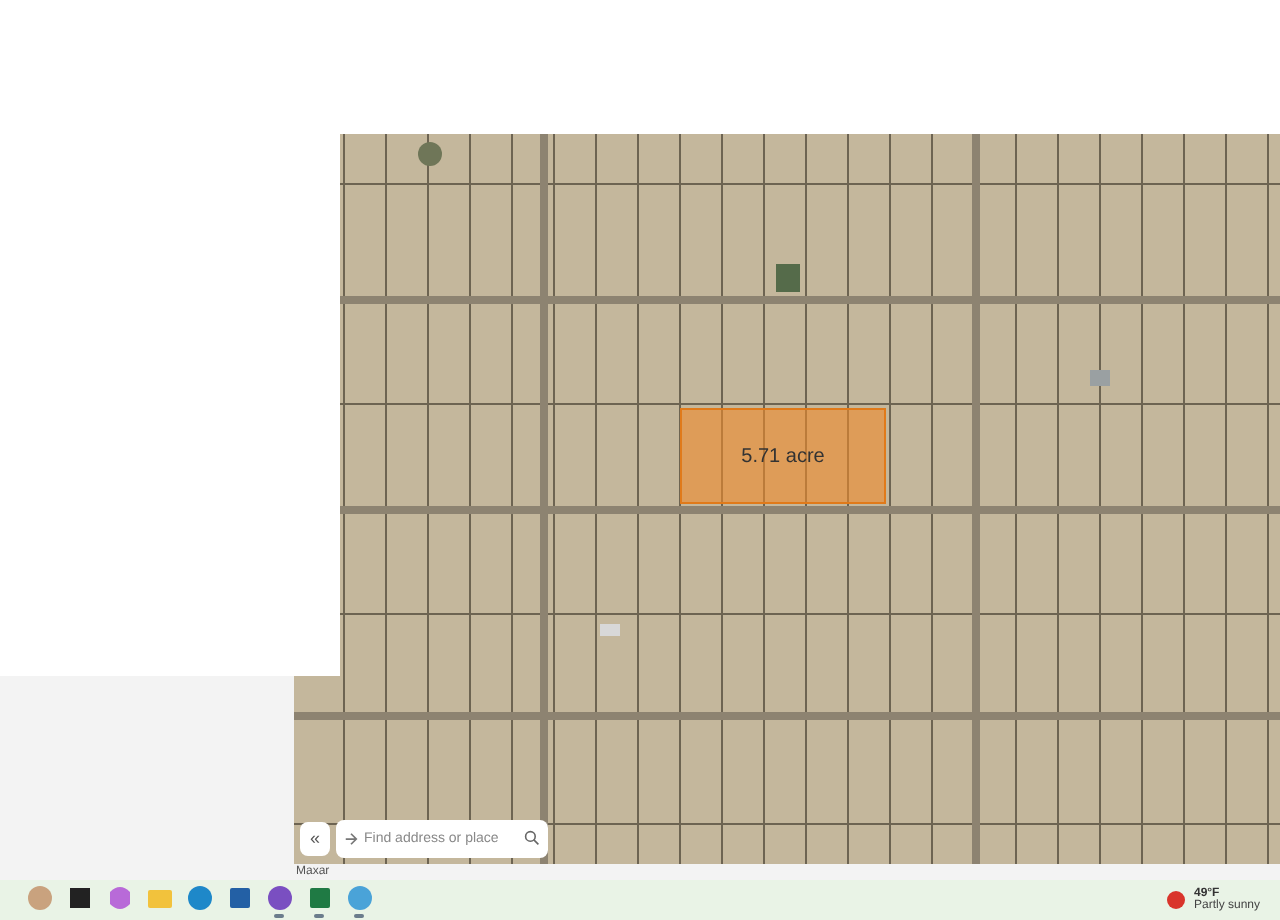 Image resolution: width=1280 pixels, height=920 pixels. I want to click on weather-icon, so click(1175, 900).